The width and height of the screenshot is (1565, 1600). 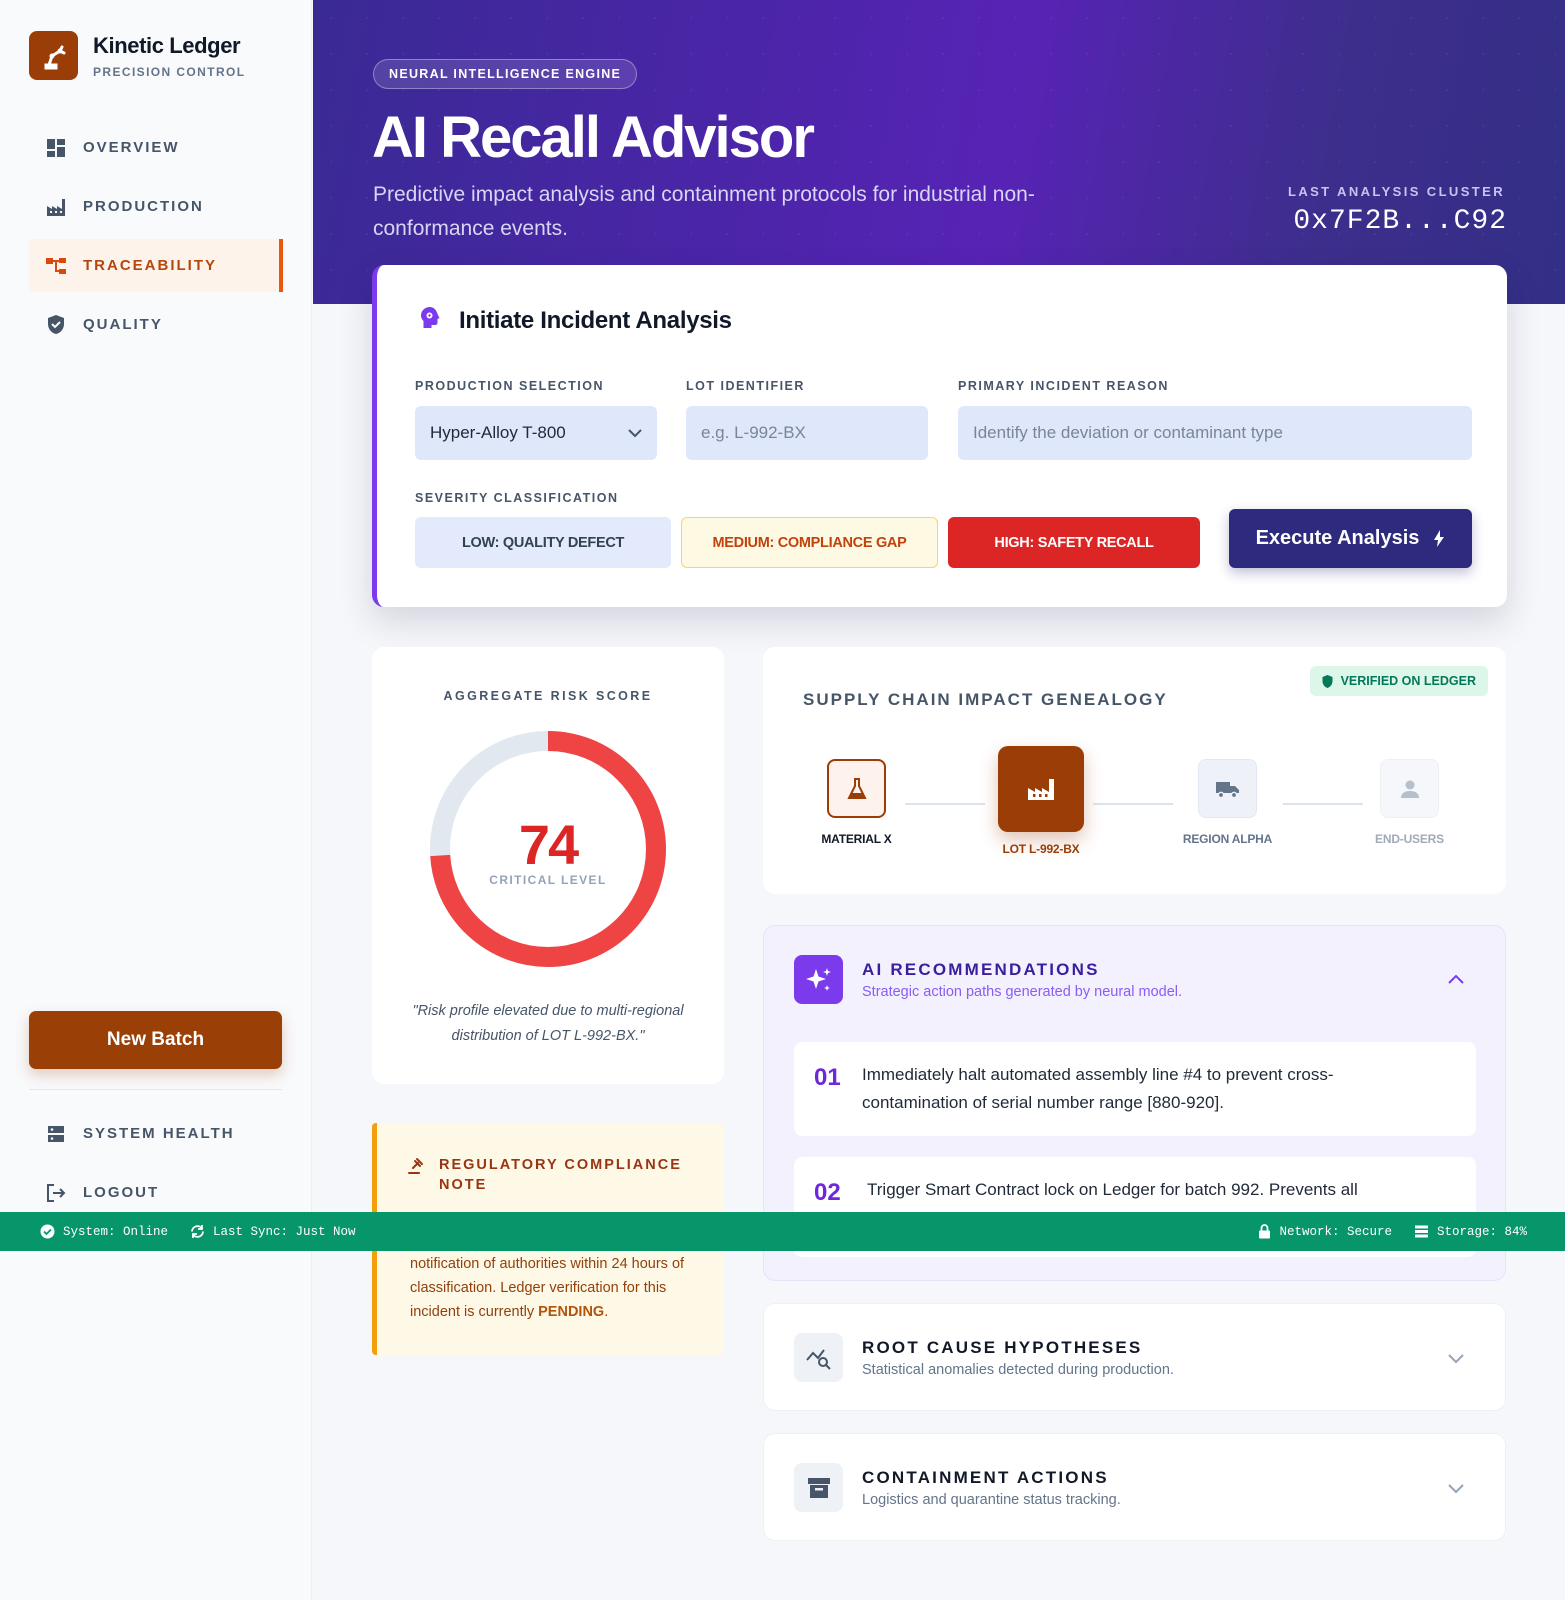 I want to click on brand-subtitle: PRECISION CONTROL, so click(x=169, y=71).